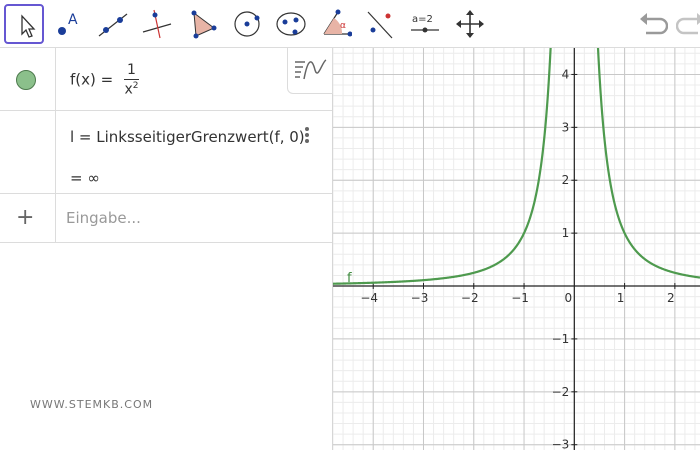 This screenshot has width=700, height=450. Describe the element at coordinates (566, 74) in the screenshot. I see `y-tick-label: 4` at that location.